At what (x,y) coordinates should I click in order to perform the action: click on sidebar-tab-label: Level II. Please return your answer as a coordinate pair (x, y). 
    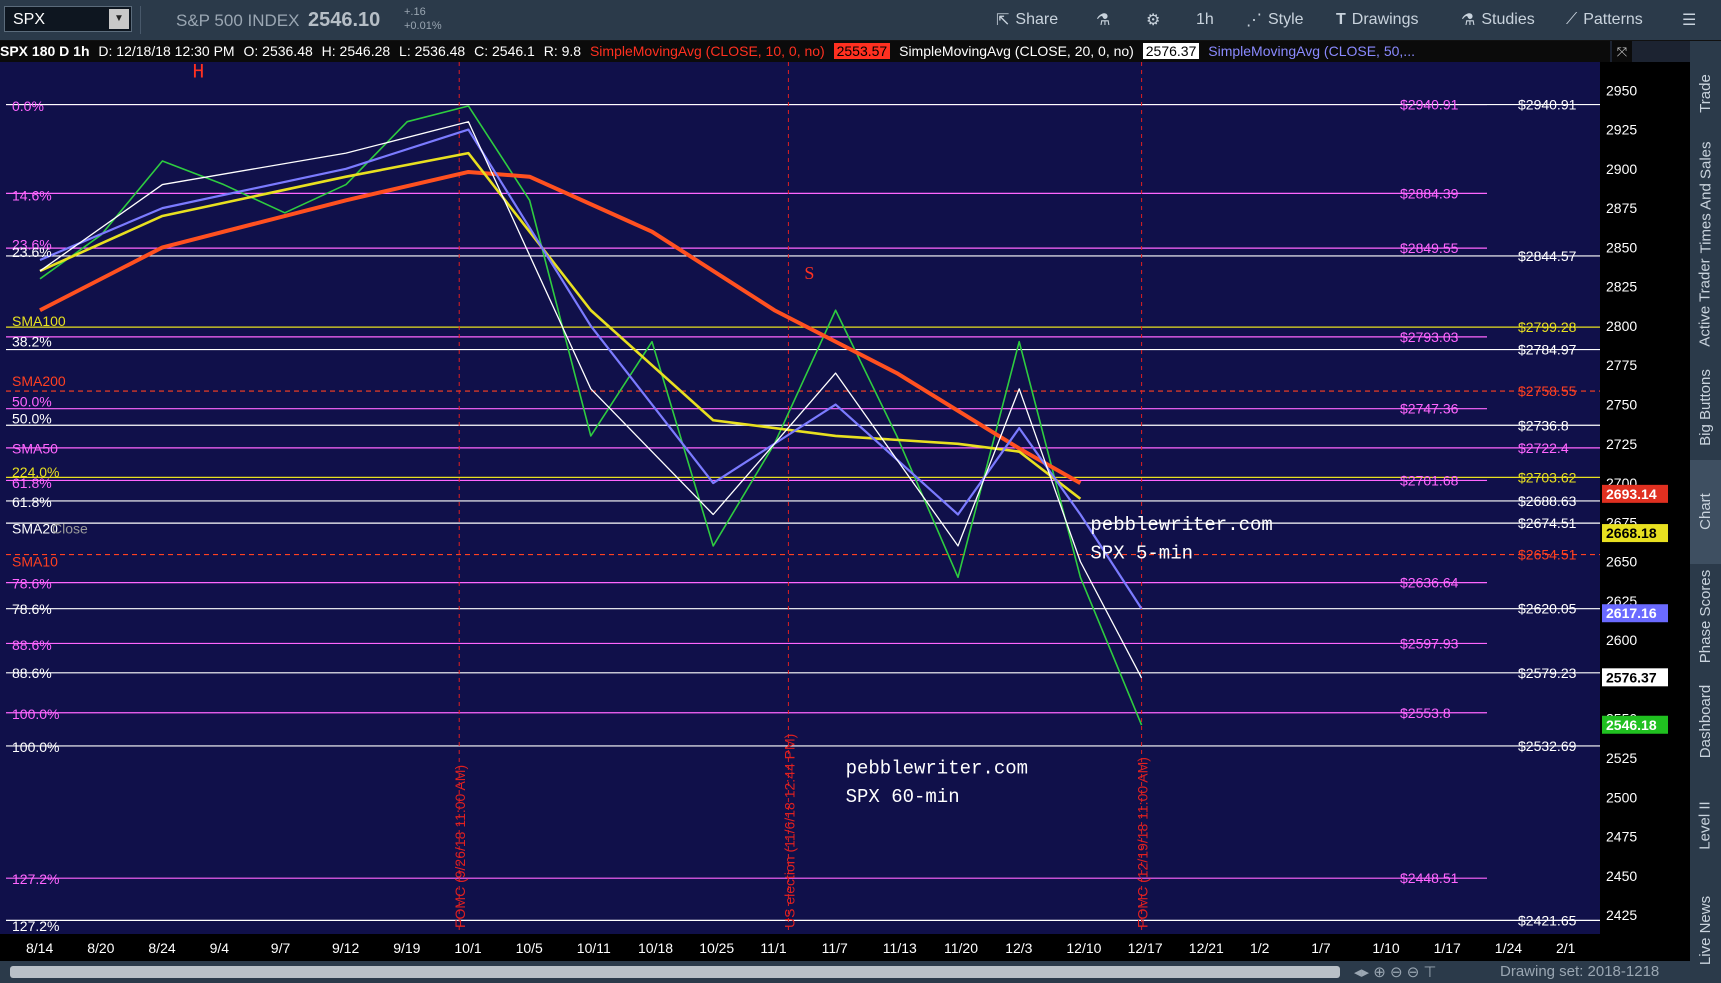
    Looking at the image, I should click on (1705, 826).